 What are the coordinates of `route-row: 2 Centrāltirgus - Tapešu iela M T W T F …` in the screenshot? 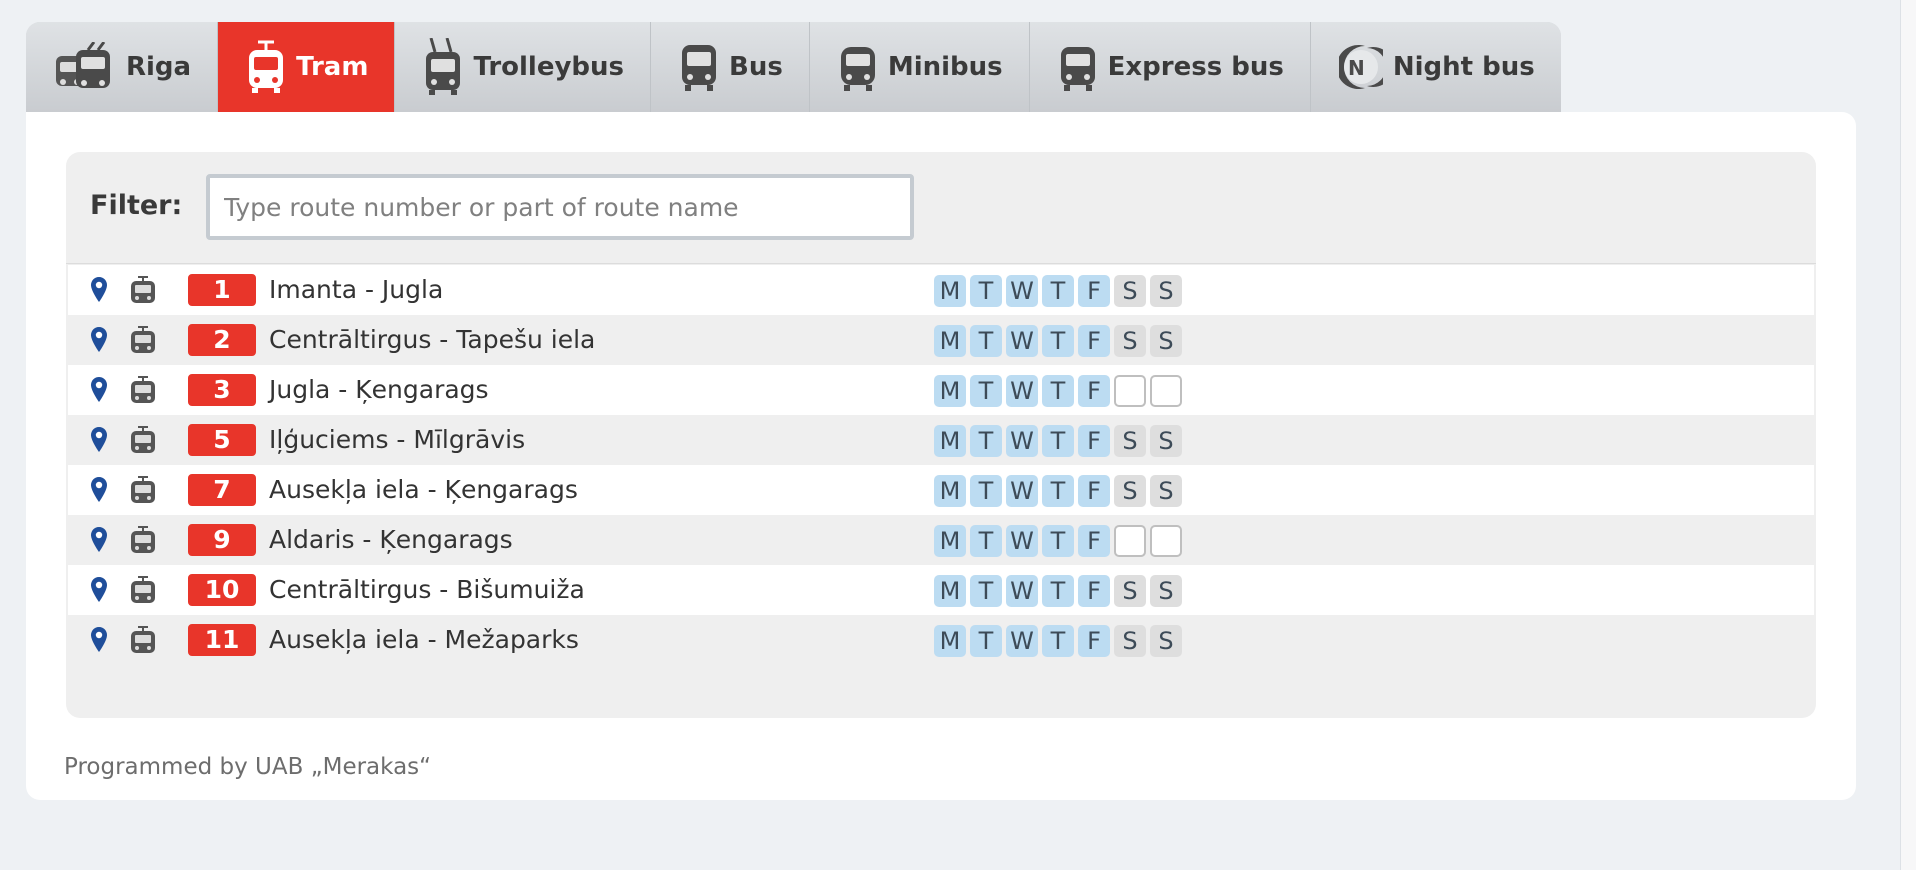 It's located at (941, 340).